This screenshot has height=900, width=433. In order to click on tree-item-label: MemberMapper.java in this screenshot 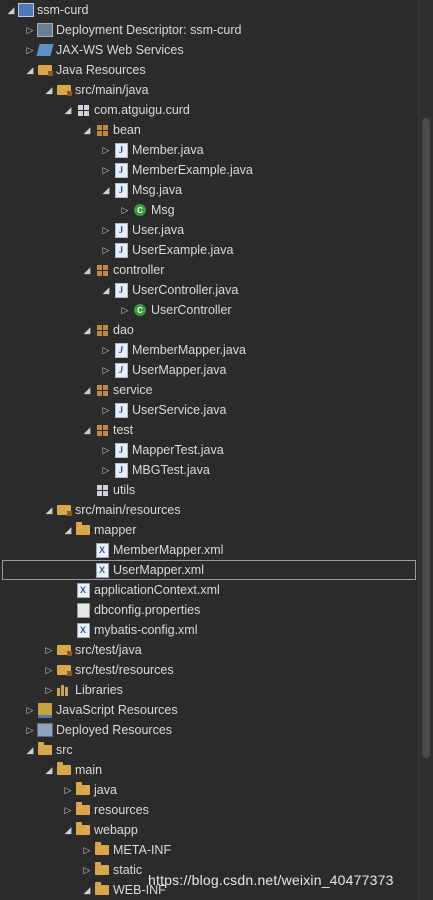, I will do `click(189, 350)`.